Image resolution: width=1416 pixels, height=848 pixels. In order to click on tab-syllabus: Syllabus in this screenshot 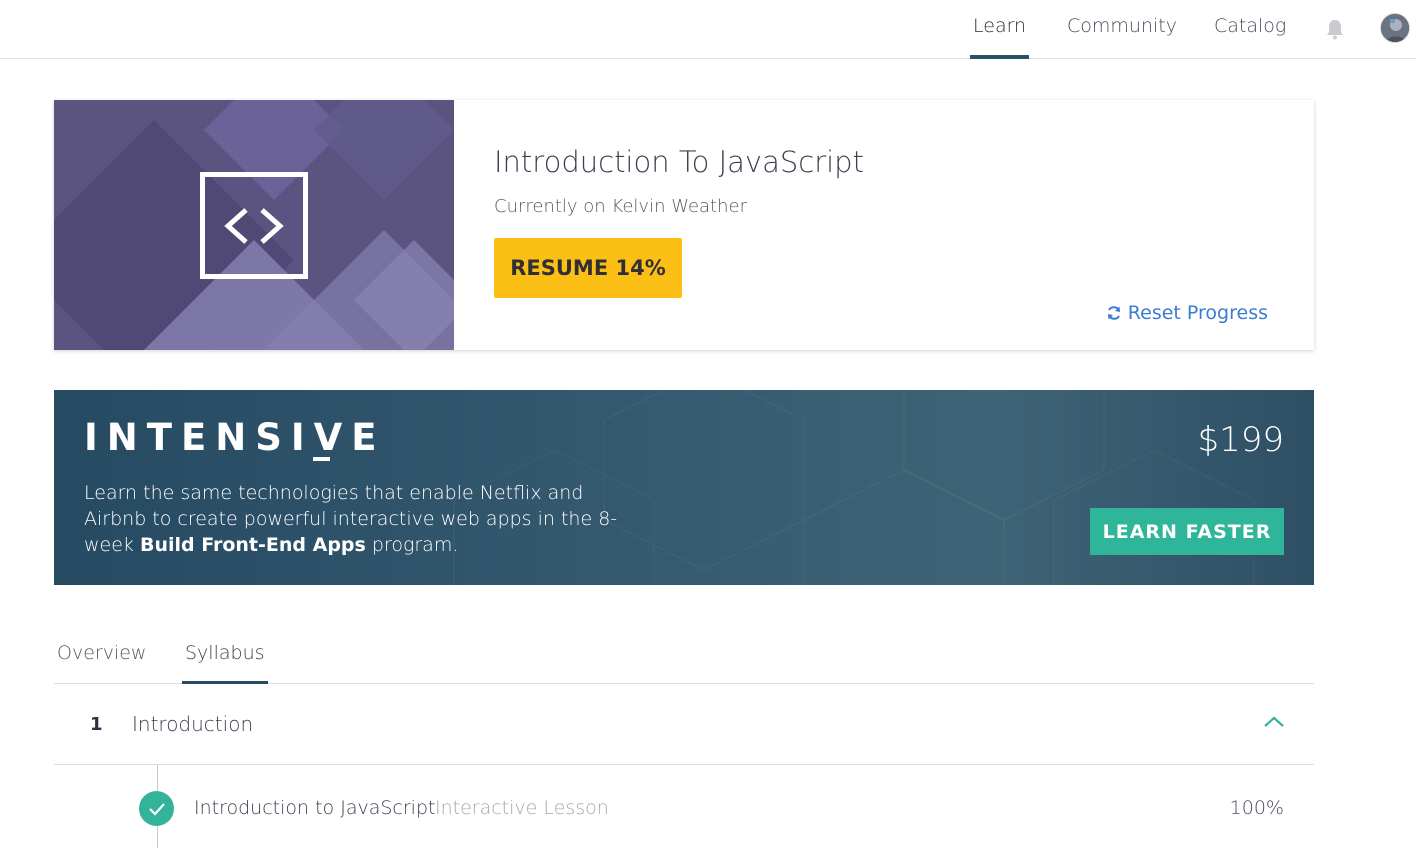, I will do `click(225, 663)`.